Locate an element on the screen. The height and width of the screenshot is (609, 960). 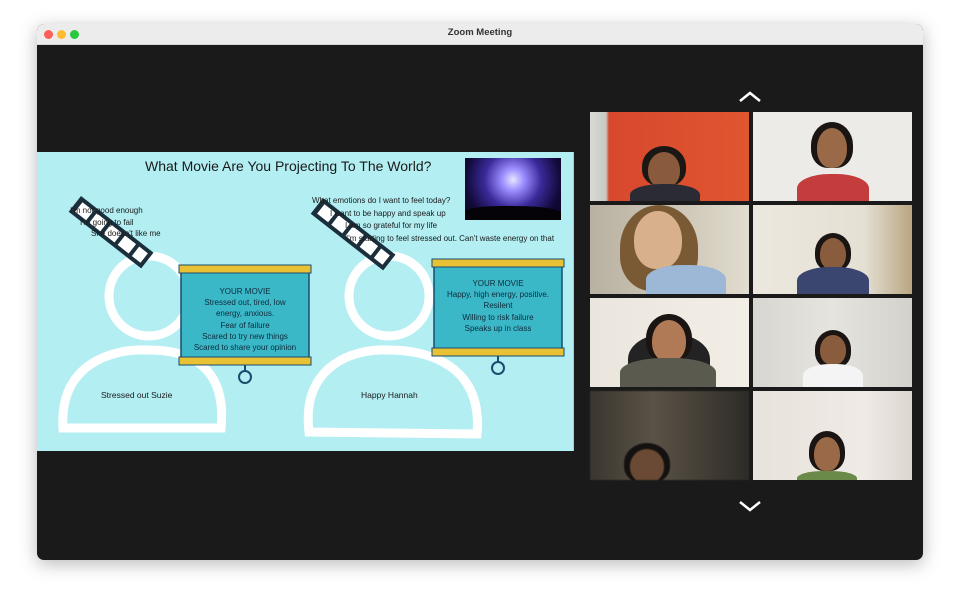
chevron-down-icon is located at coordinates (750, 506).